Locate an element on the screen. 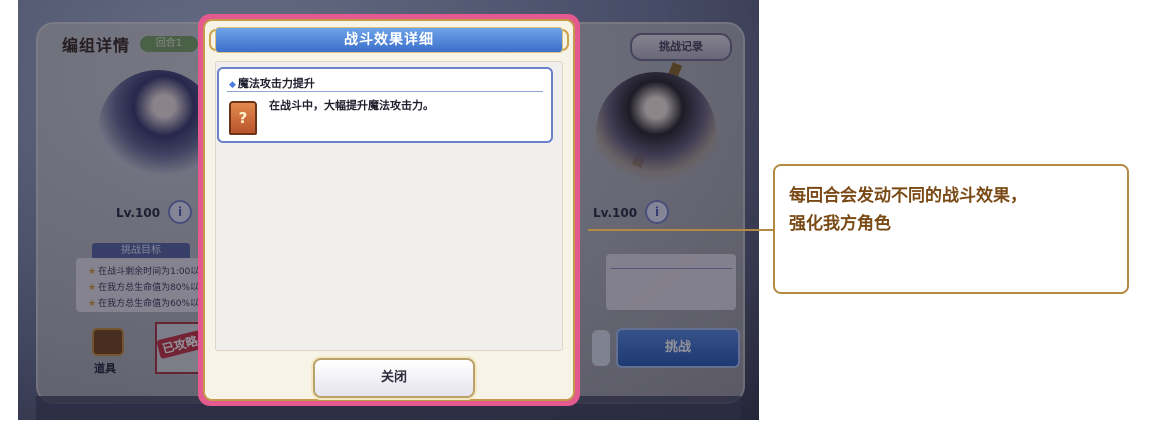 The height and width of the screenshot is (424, 1150). effect-card: ◆ 魔法攻击力提升 ? 在战斗中，大幅提升魔法攻击力。 is located at coordinates (385, 105).